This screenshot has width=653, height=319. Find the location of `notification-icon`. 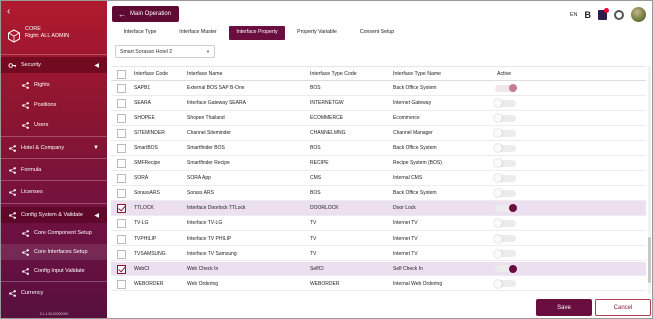

notification-icon is located at coordinates (603, 13).